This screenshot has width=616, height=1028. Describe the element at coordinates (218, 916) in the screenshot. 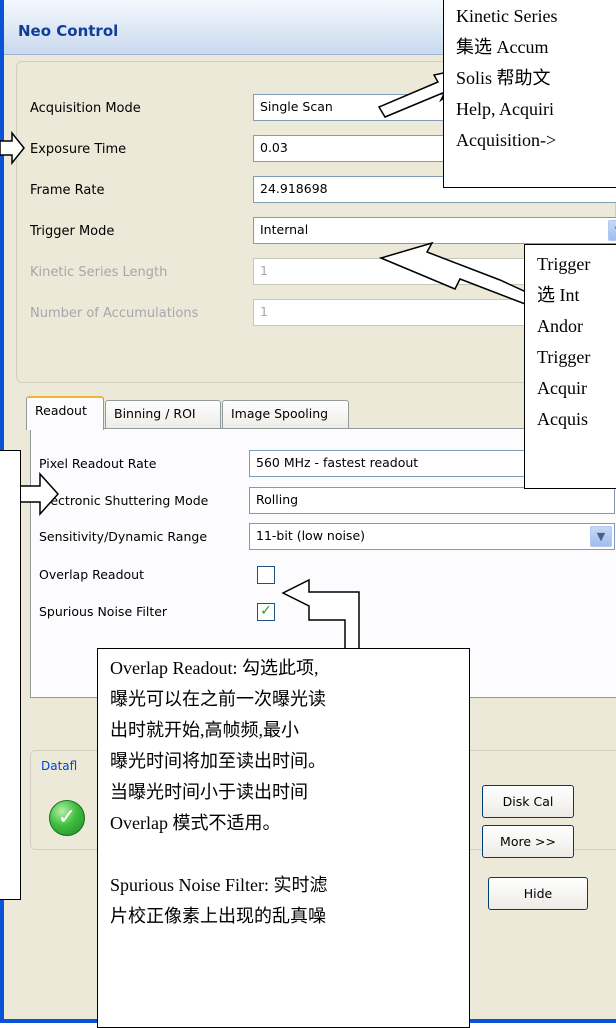

I see `note-line: 片校正像素上出现的乱真噪` at that location.